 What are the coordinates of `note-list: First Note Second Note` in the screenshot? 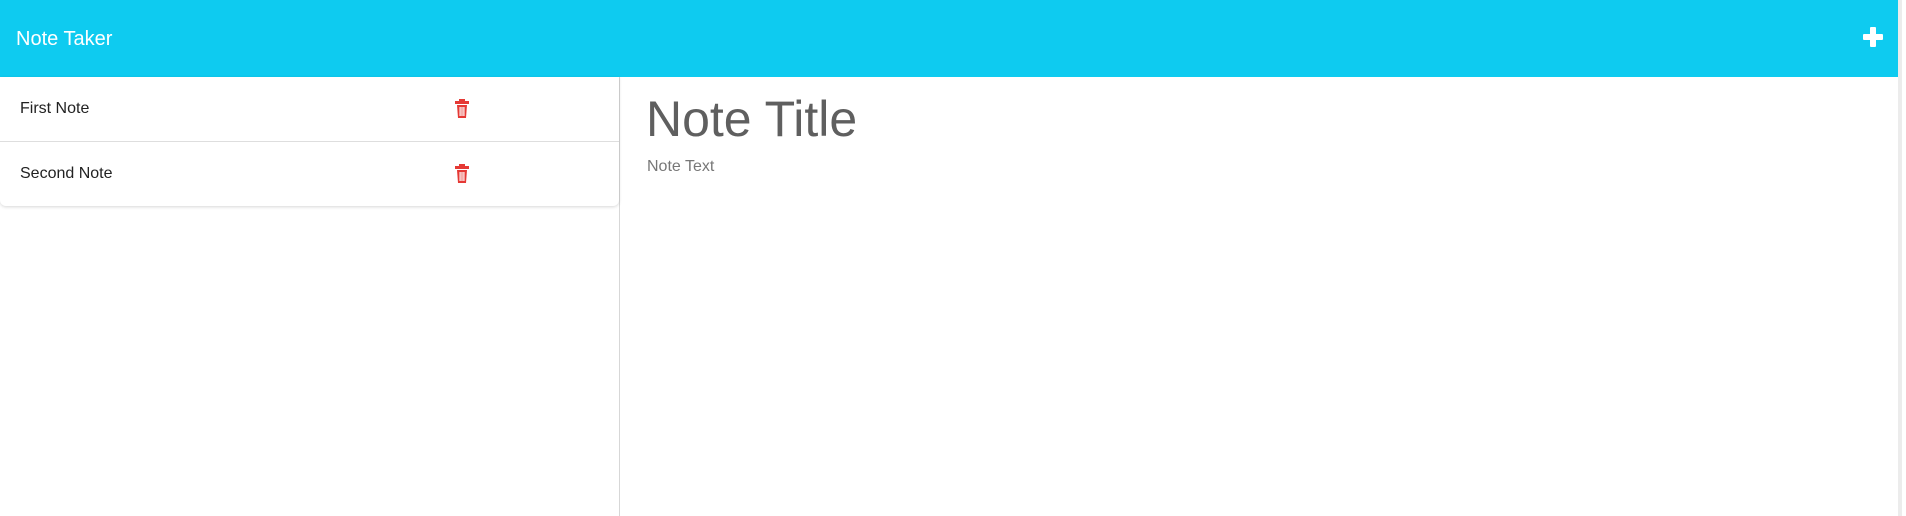 It's located at (309, 141).